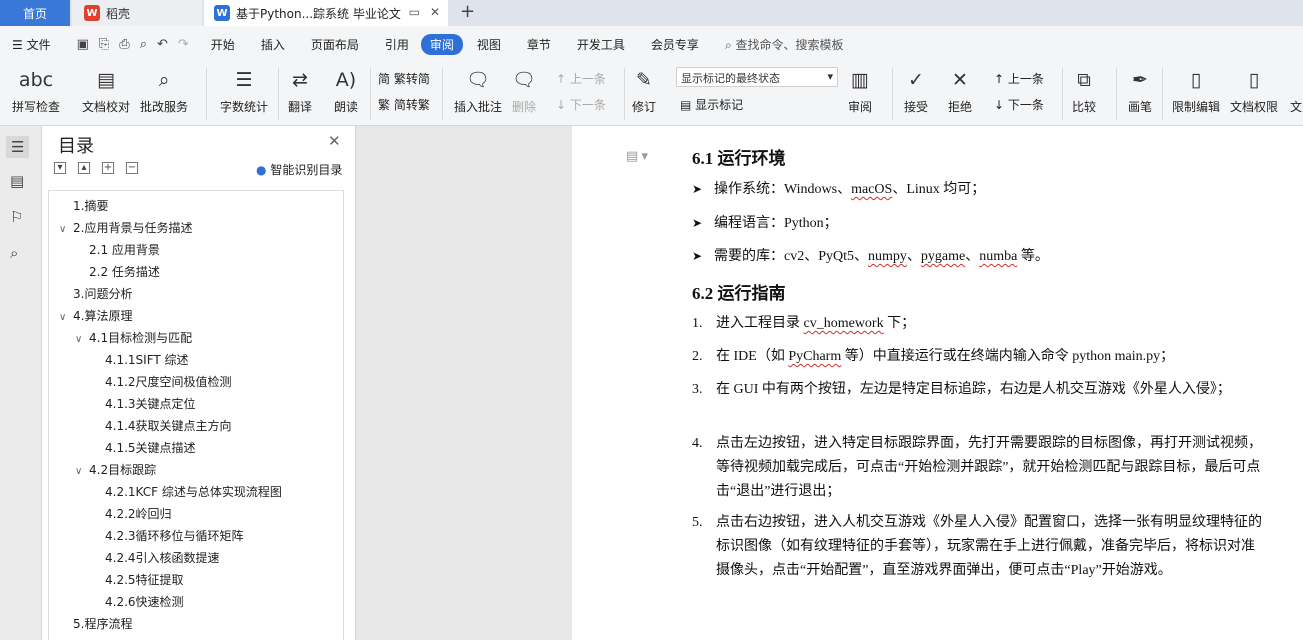 The image size is (1303, 640). Describe the element at coordinates (404, 78) in the screenshot. I see `trad-to-simp-button: 简 繁转简` at that location.